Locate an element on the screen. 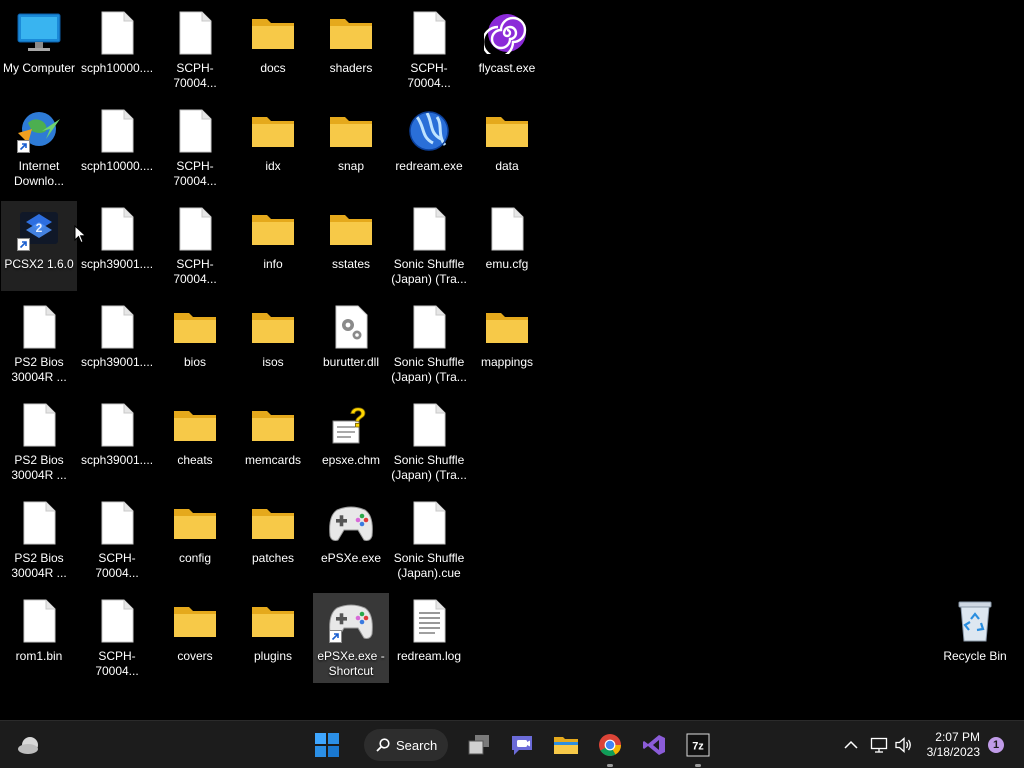 The width and height of the screenshot is (1024, 768). 7zip-icon: 7z is located at coordinates (698, 745).